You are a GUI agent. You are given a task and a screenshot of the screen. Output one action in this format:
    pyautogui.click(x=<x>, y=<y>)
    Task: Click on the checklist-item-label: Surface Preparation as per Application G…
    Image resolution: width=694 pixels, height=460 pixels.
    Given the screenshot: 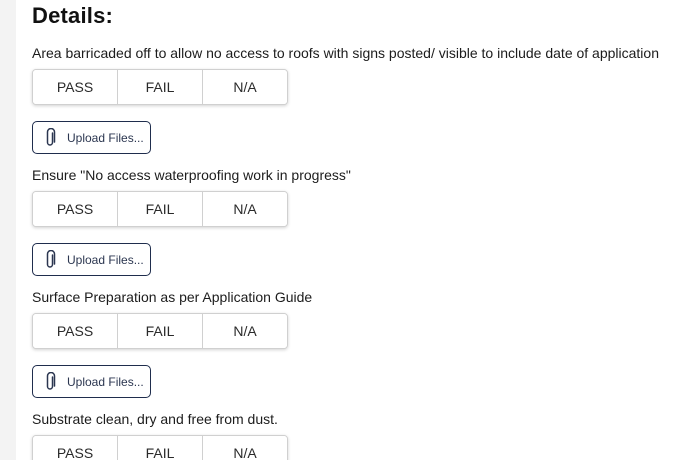 What is the action you would take?
    pyautogui.click(x=172, y=297)
    